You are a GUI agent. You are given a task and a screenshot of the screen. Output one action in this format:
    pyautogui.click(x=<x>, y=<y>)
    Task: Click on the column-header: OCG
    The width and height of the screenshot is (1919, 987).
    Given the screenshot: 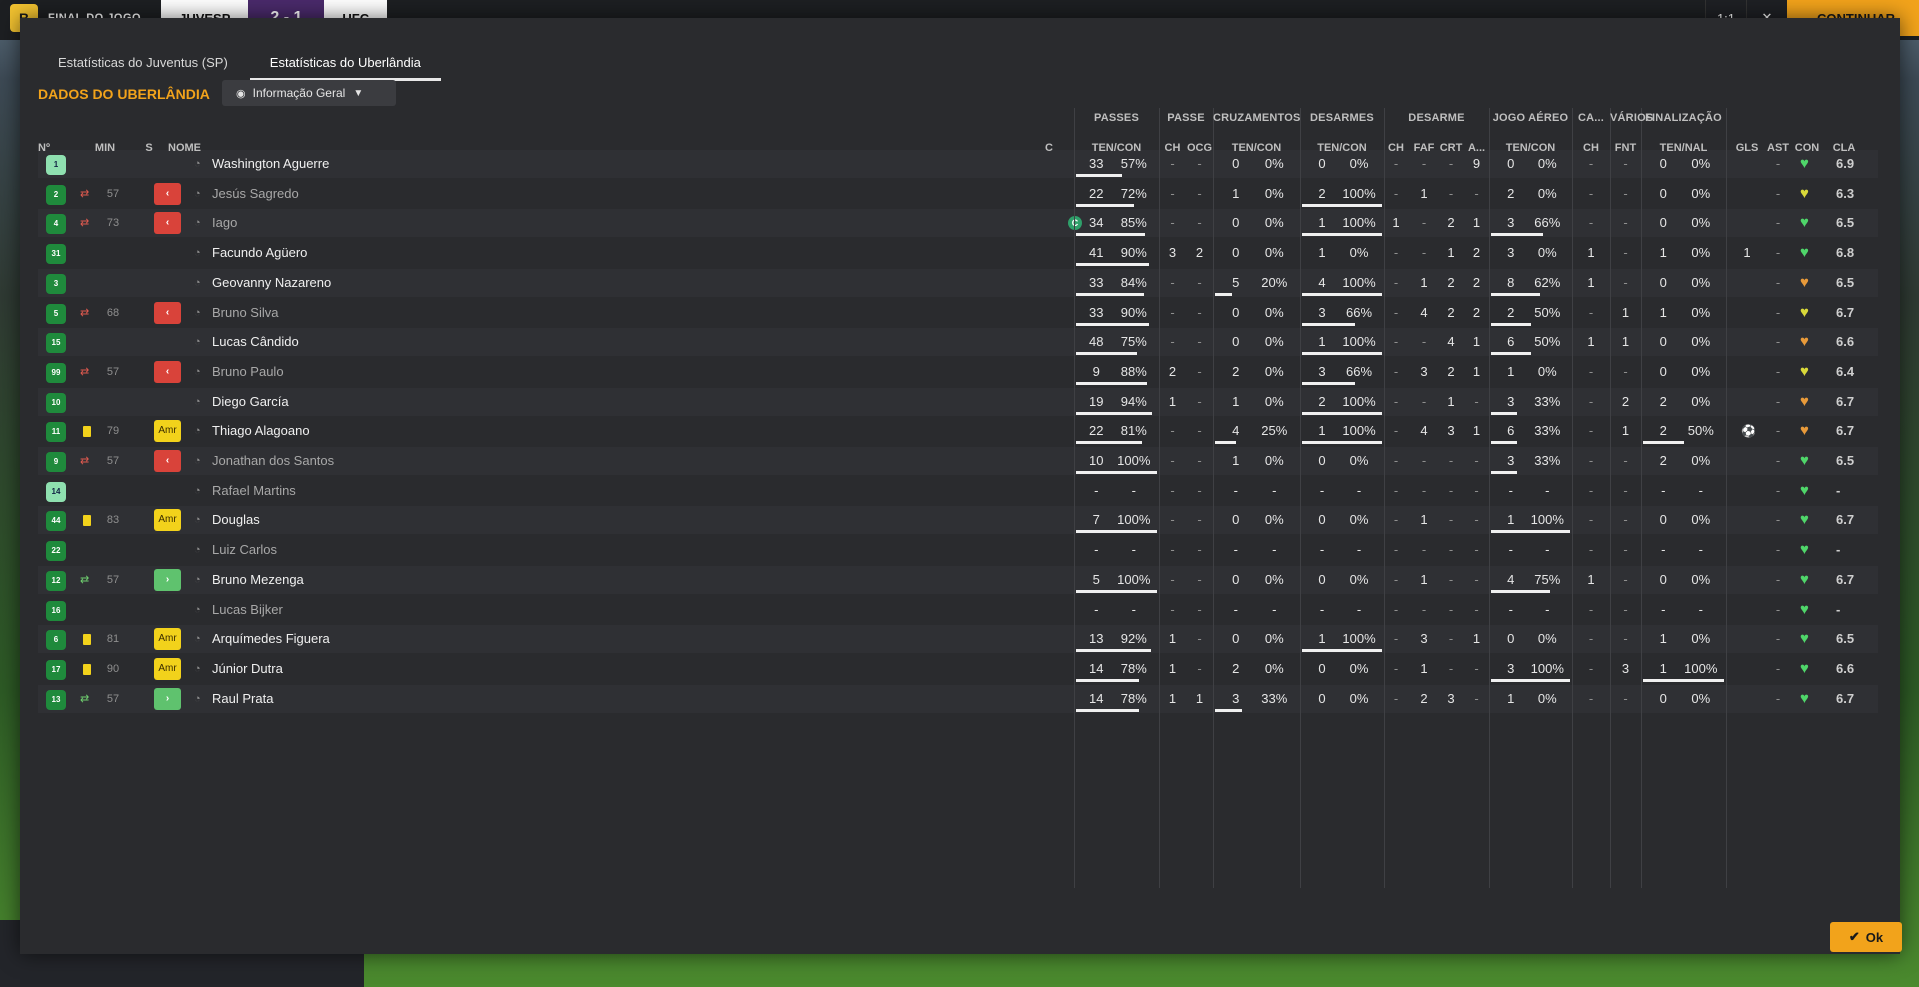 What is the action you would take?
    pyautogui.click(x=1199, y=148)
    